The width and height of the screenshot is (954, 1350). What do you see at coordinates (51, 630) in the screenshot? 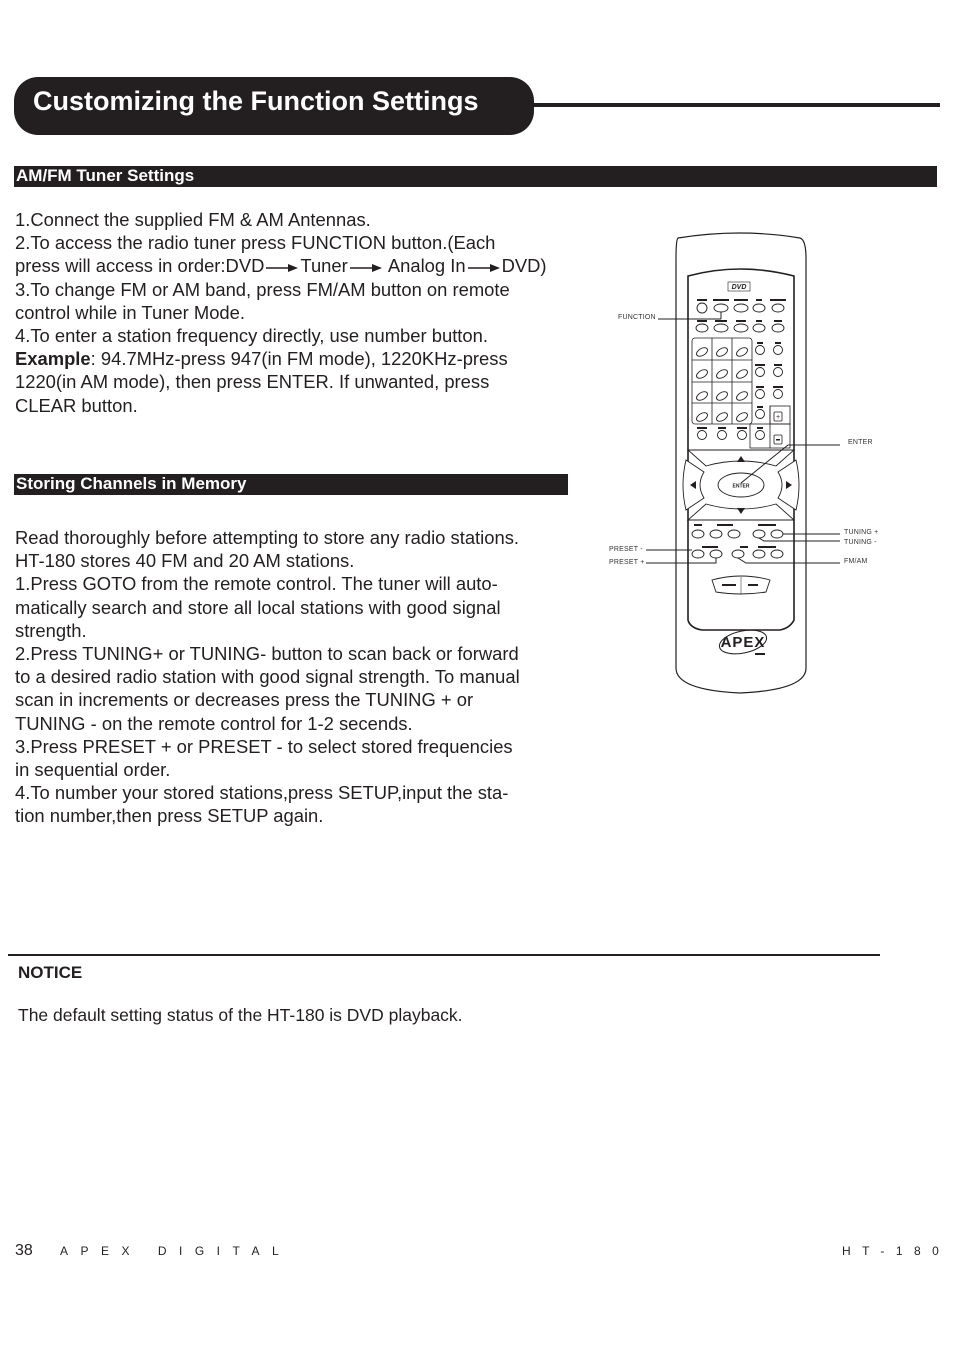
I see `storing-line: strength.` at bounding box center [51, 630].